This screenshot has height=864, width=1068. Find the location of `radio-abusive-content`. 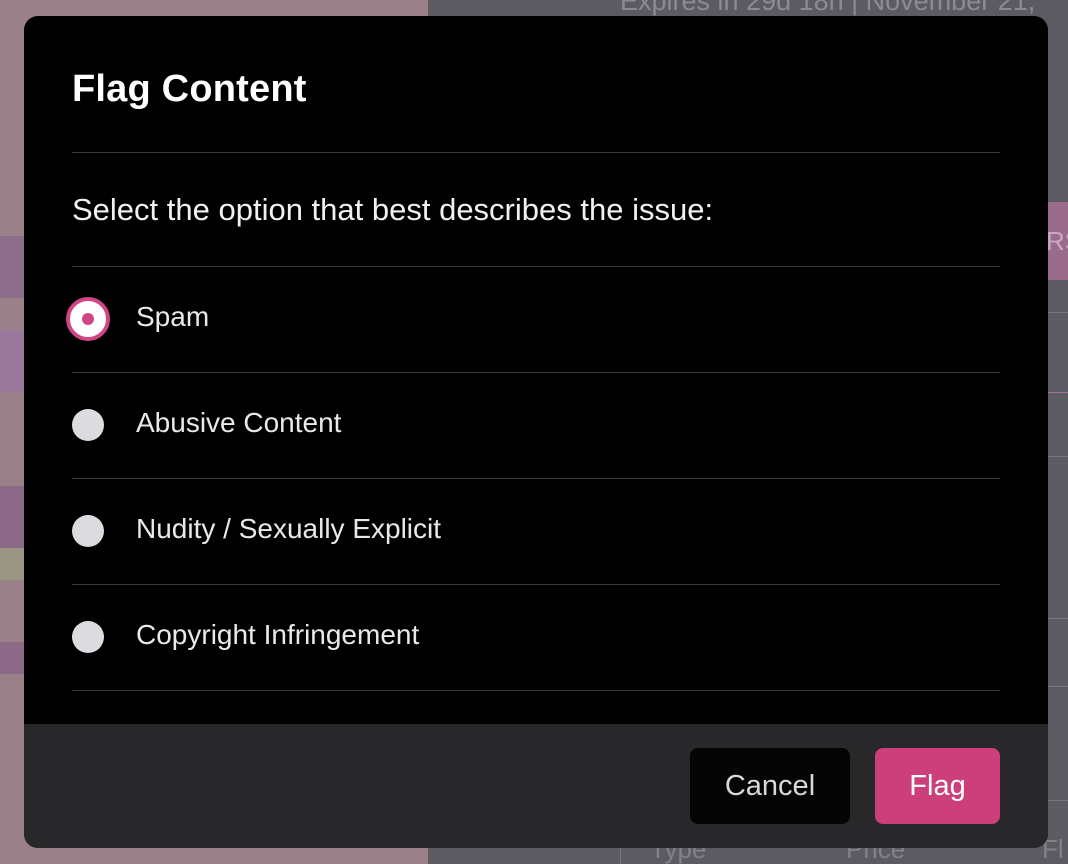

radio-abusive-content is located at coordinates (88, 425).